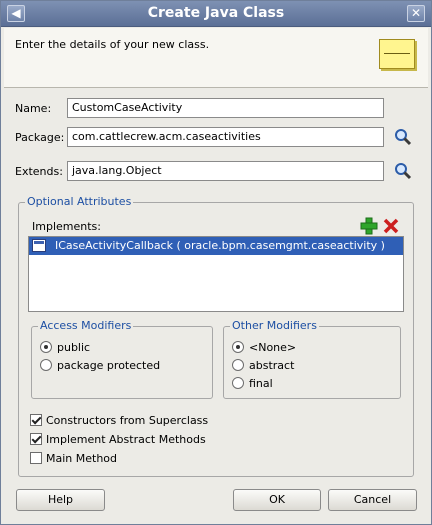 Image resolution: width=432 pixels, height=525 pixels. Describe the element at coordinates (261, 383) in the screenshot. I see `final-label: final` at that location.